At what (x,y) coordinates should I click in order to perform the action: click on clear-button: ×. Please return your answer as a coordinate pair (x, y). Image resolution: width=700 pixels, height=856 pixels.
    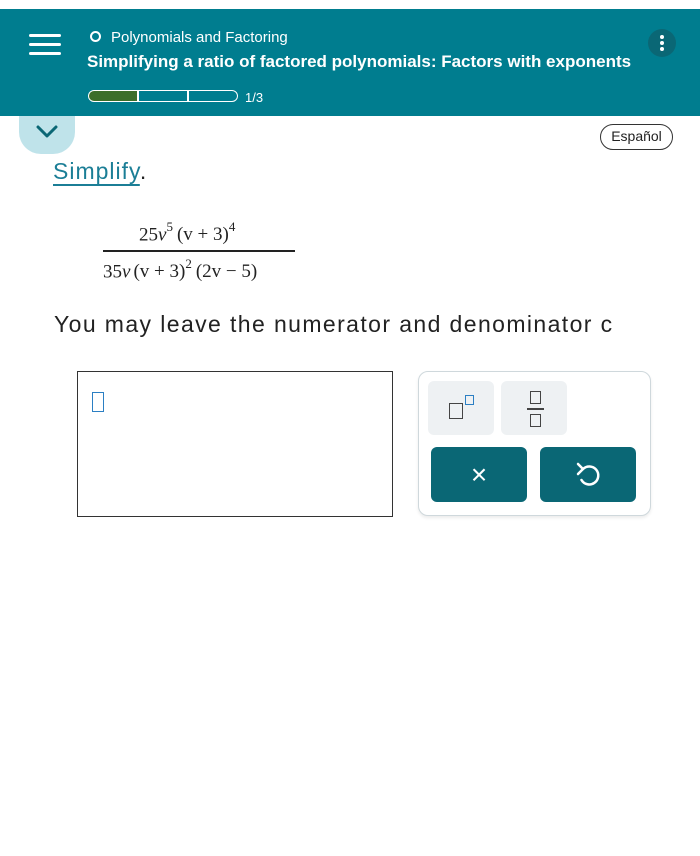
    Looking at the image, I should click on (479, 474).